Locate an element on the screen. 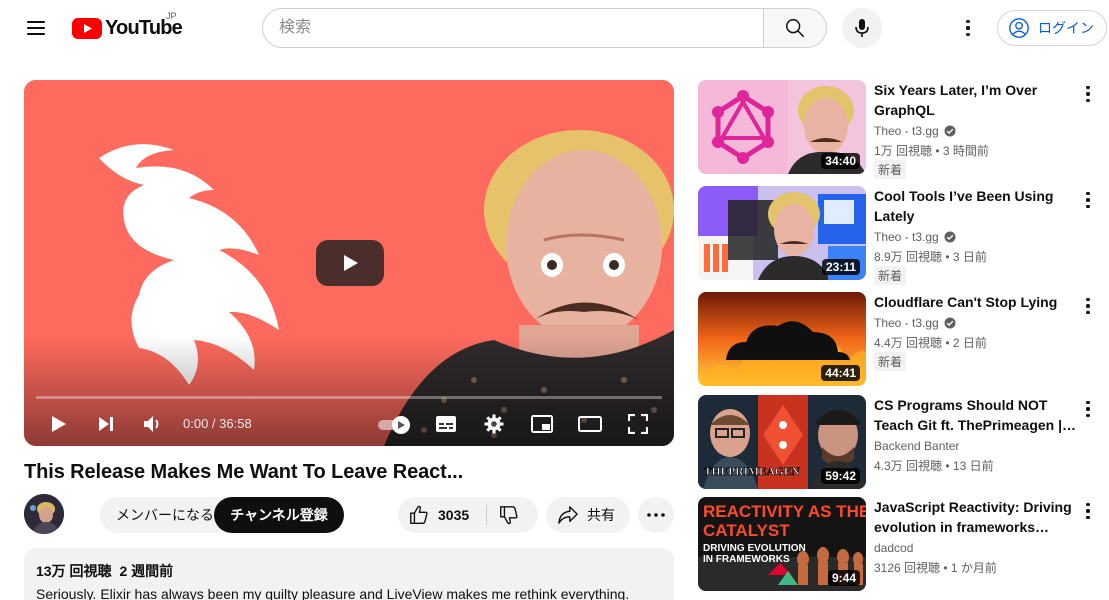  time-total: 36:58 is located at coordinates (235, 423).